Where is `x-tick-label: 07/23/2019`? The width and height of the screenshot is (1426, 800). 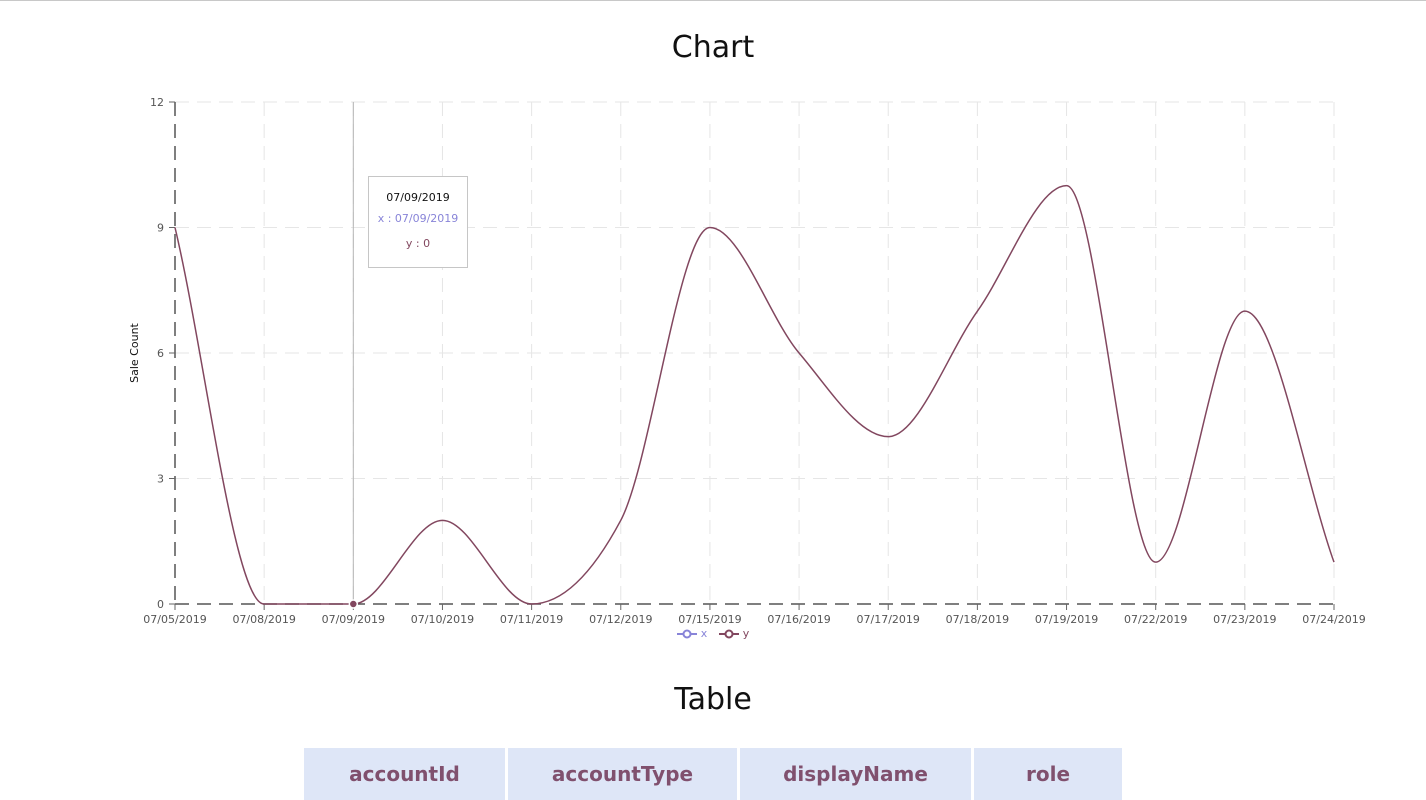 x-tick-label: 07/23/2019 is located at coordinates (1244, 619).